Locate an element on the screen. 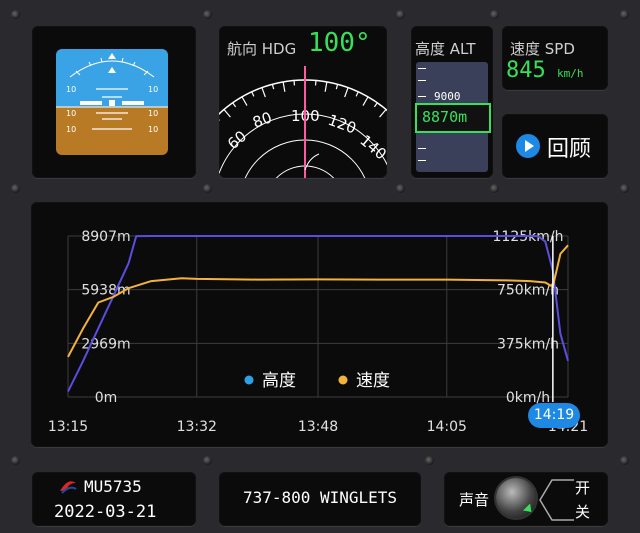  speed-value: 845 is located at coordinates (526, 70).